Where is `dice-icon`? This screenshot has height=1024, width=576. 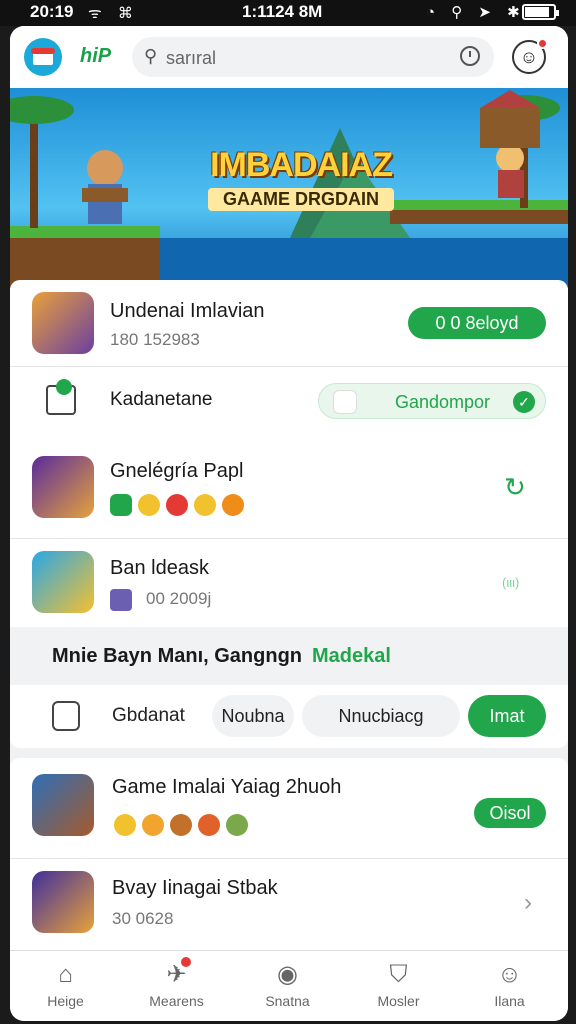 dice-icon is located at coordinates (345, 402).